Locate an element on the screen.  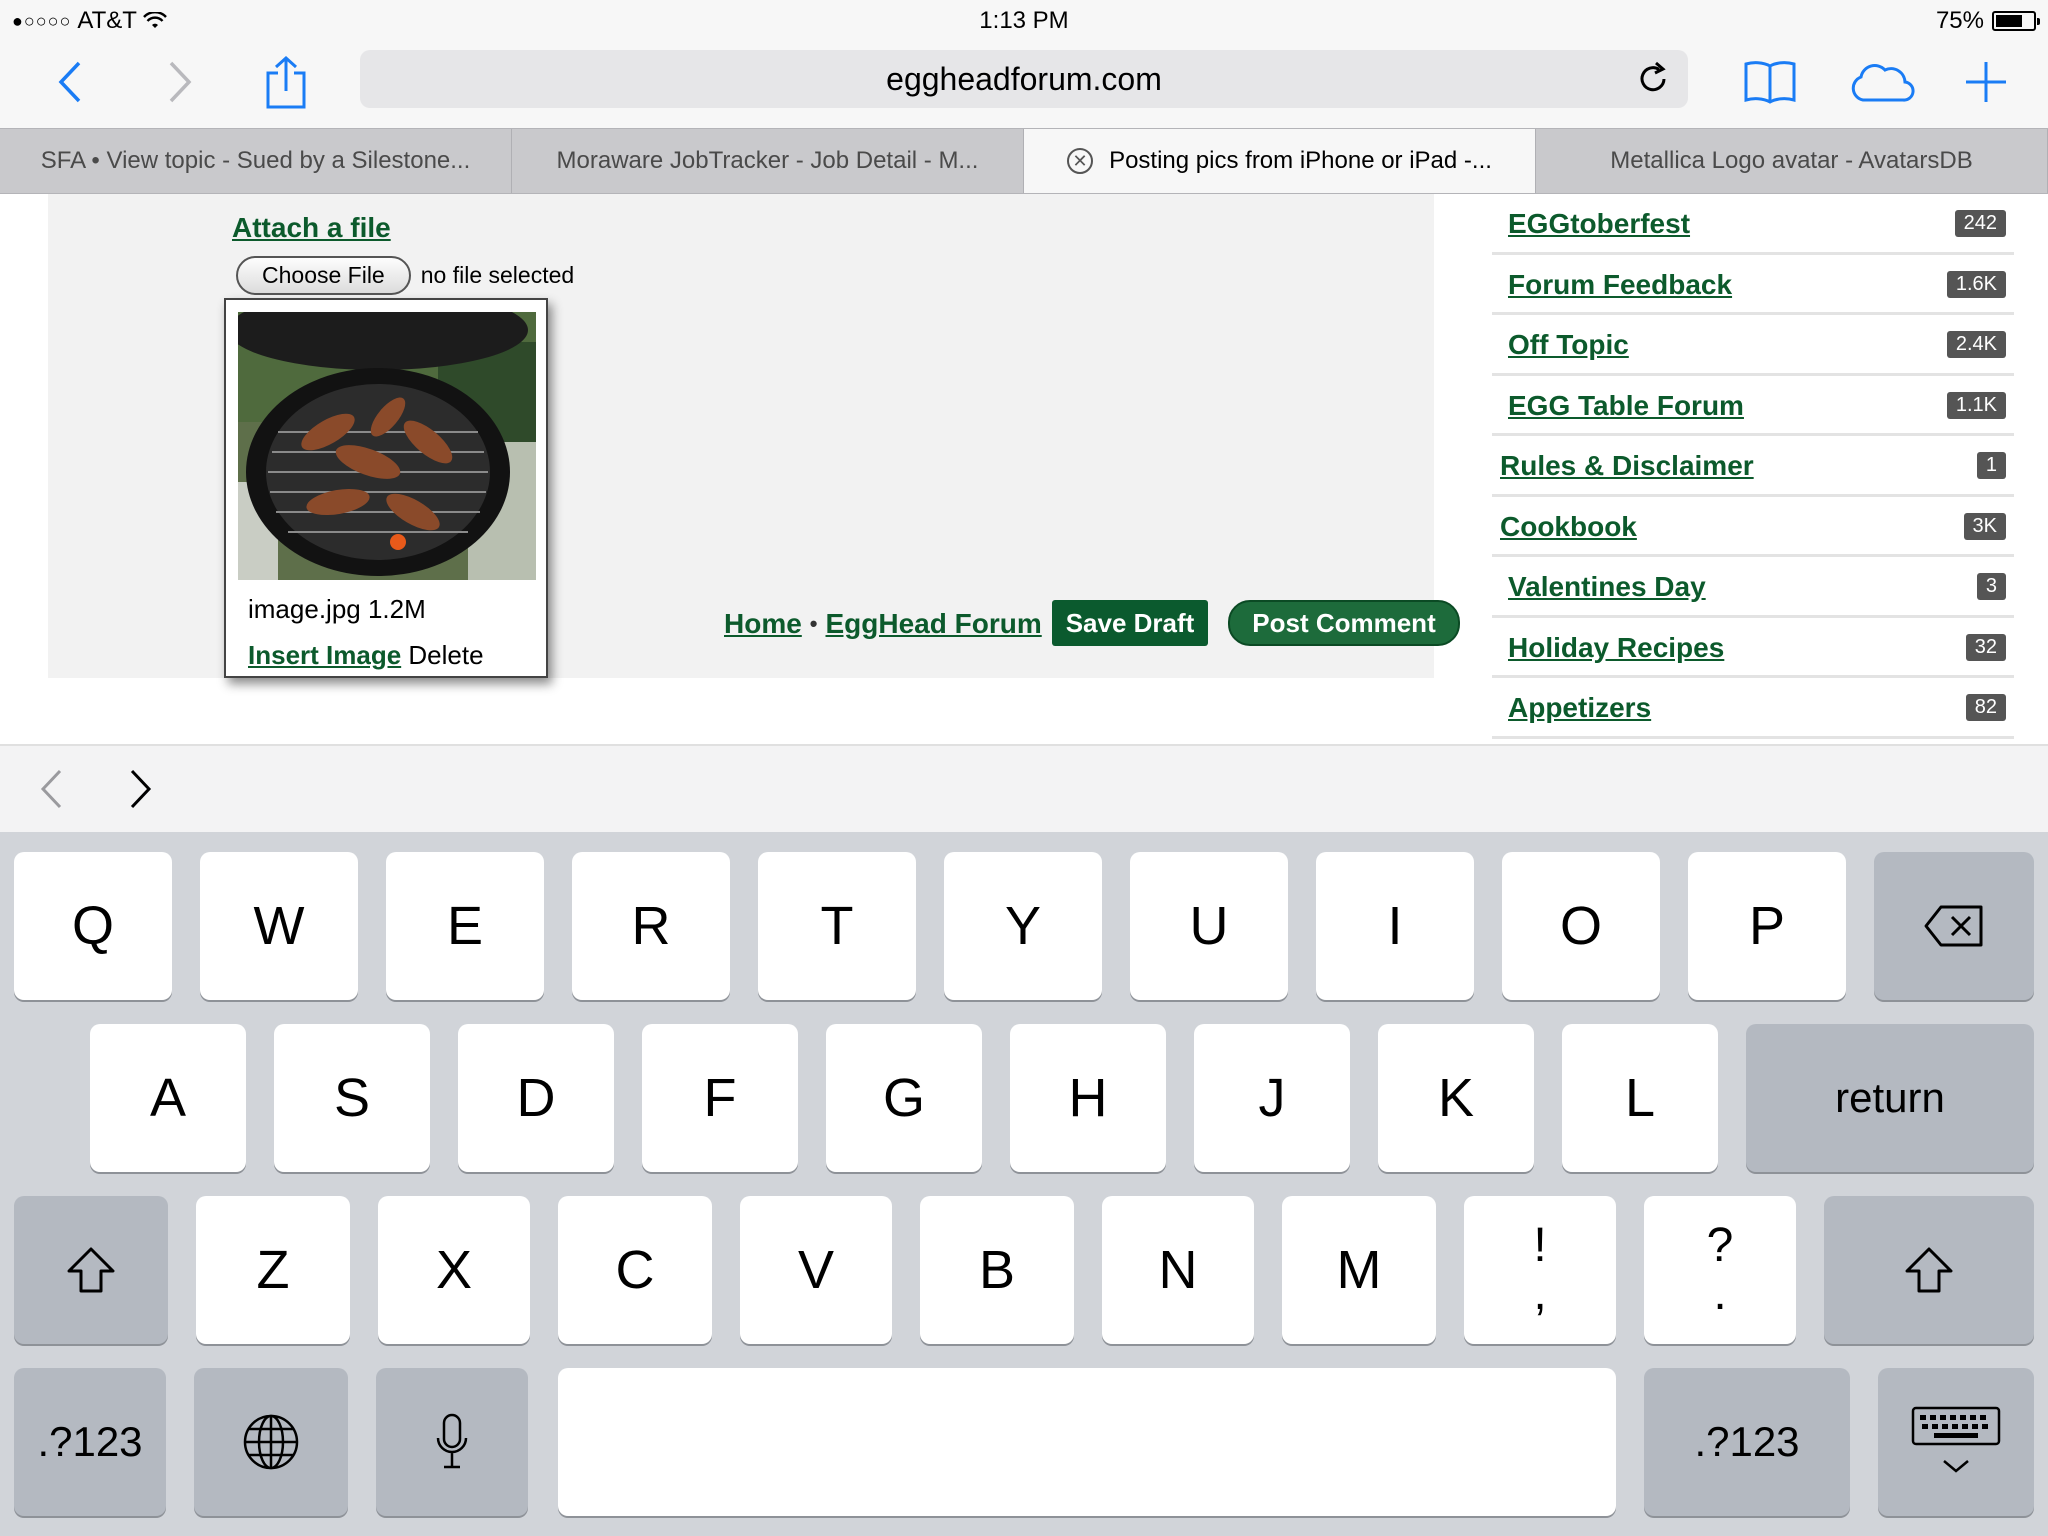
key-k: K is located at coordinates (1456, 1098).